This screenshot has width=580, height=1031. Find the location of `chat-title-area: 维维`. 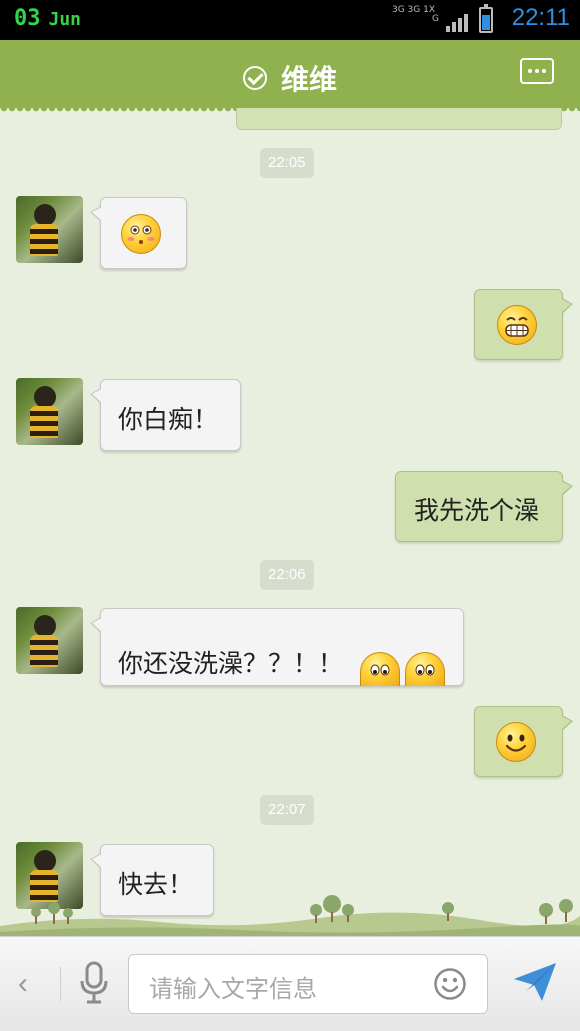

chat-title-area: 维维 is located at coordinates (290, 78).